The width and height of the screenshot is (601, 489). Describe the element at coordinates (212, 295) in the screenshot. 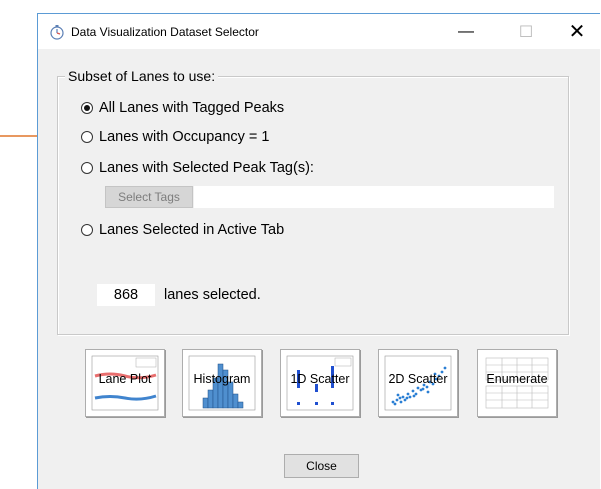

I see `lanes-selected-label: lanes selected.` at that location.